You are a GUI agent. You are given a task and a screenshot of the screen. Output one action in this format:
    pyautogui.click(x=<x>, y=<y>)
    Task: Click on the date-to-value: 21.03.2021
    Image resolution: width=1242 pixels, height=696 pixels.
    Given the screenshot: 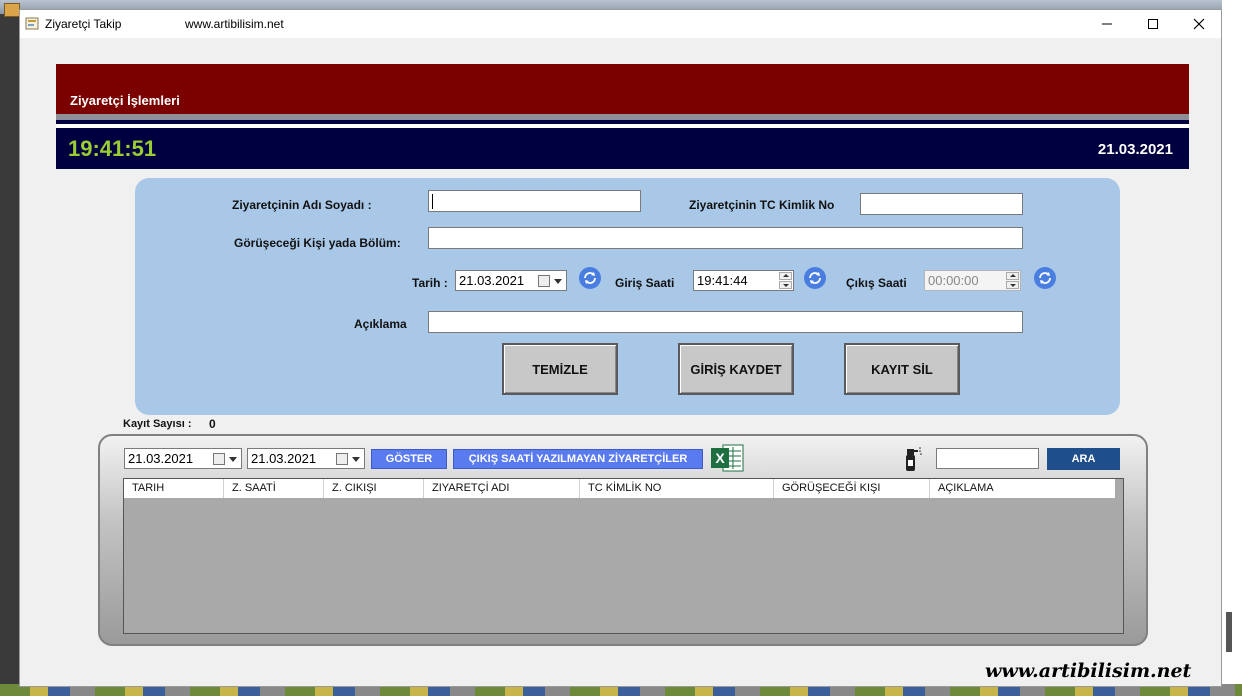 What is the action you would take?
    pyautogui.click(x=284, y=458)
    